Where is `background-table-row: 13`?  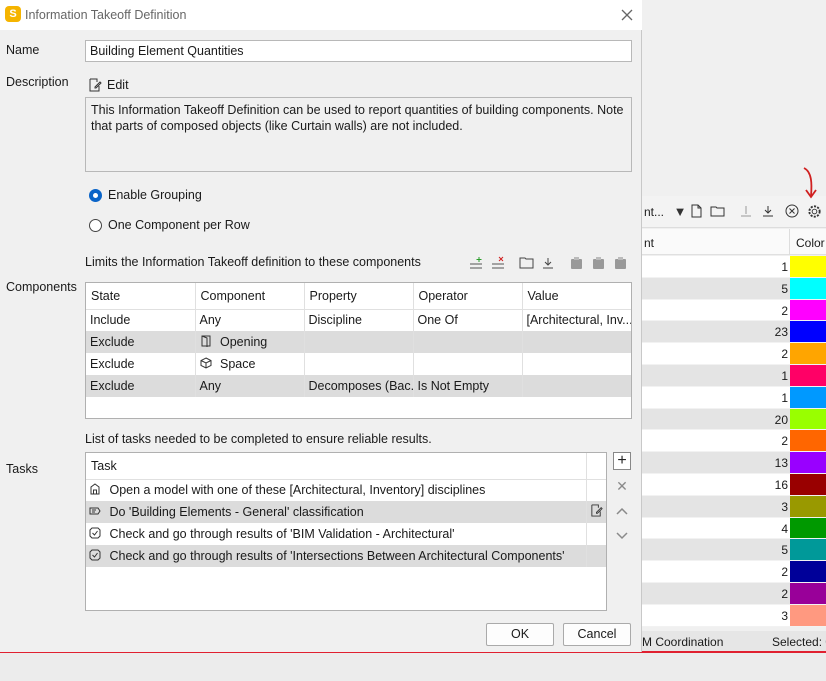 background-table-row: 13 is located at coordinates (734, 463).